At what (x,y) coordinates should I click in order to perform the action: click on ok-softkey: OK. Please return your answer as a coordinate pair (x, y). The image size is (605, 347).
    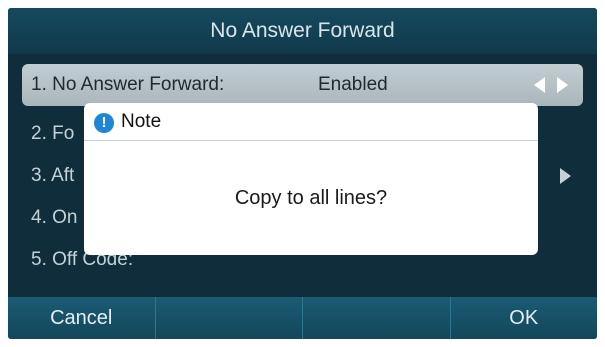
    Looking at the image, I should click on (524, 318).